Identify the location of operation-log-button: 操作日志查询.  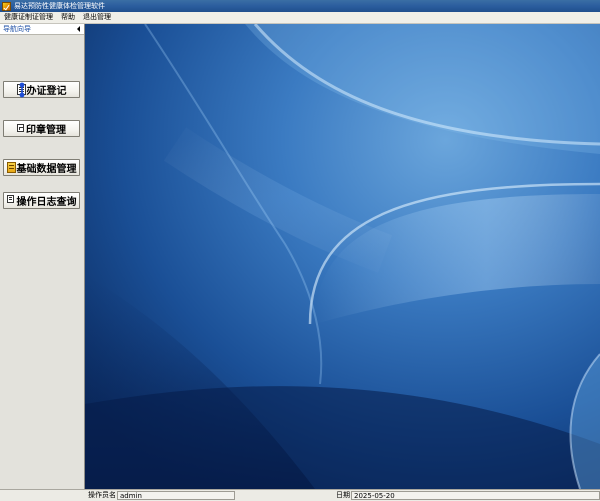
(41, 200).